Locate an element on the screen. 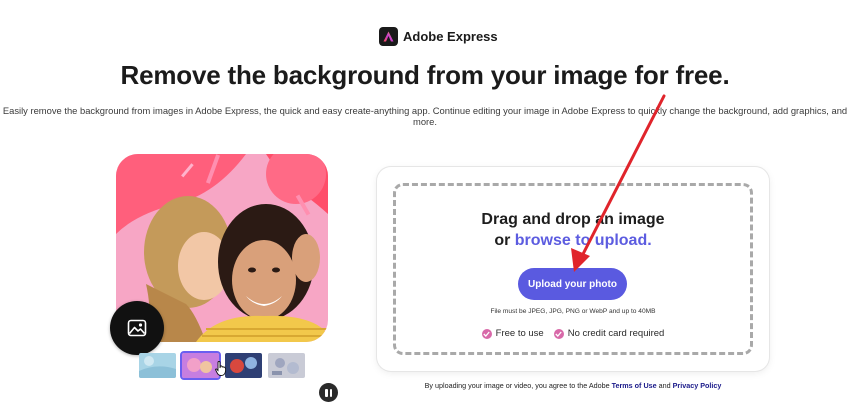 The height and width of the screenshot is (419, 850). perk-no-card: No credit card required is located at coordinates (609, 333).